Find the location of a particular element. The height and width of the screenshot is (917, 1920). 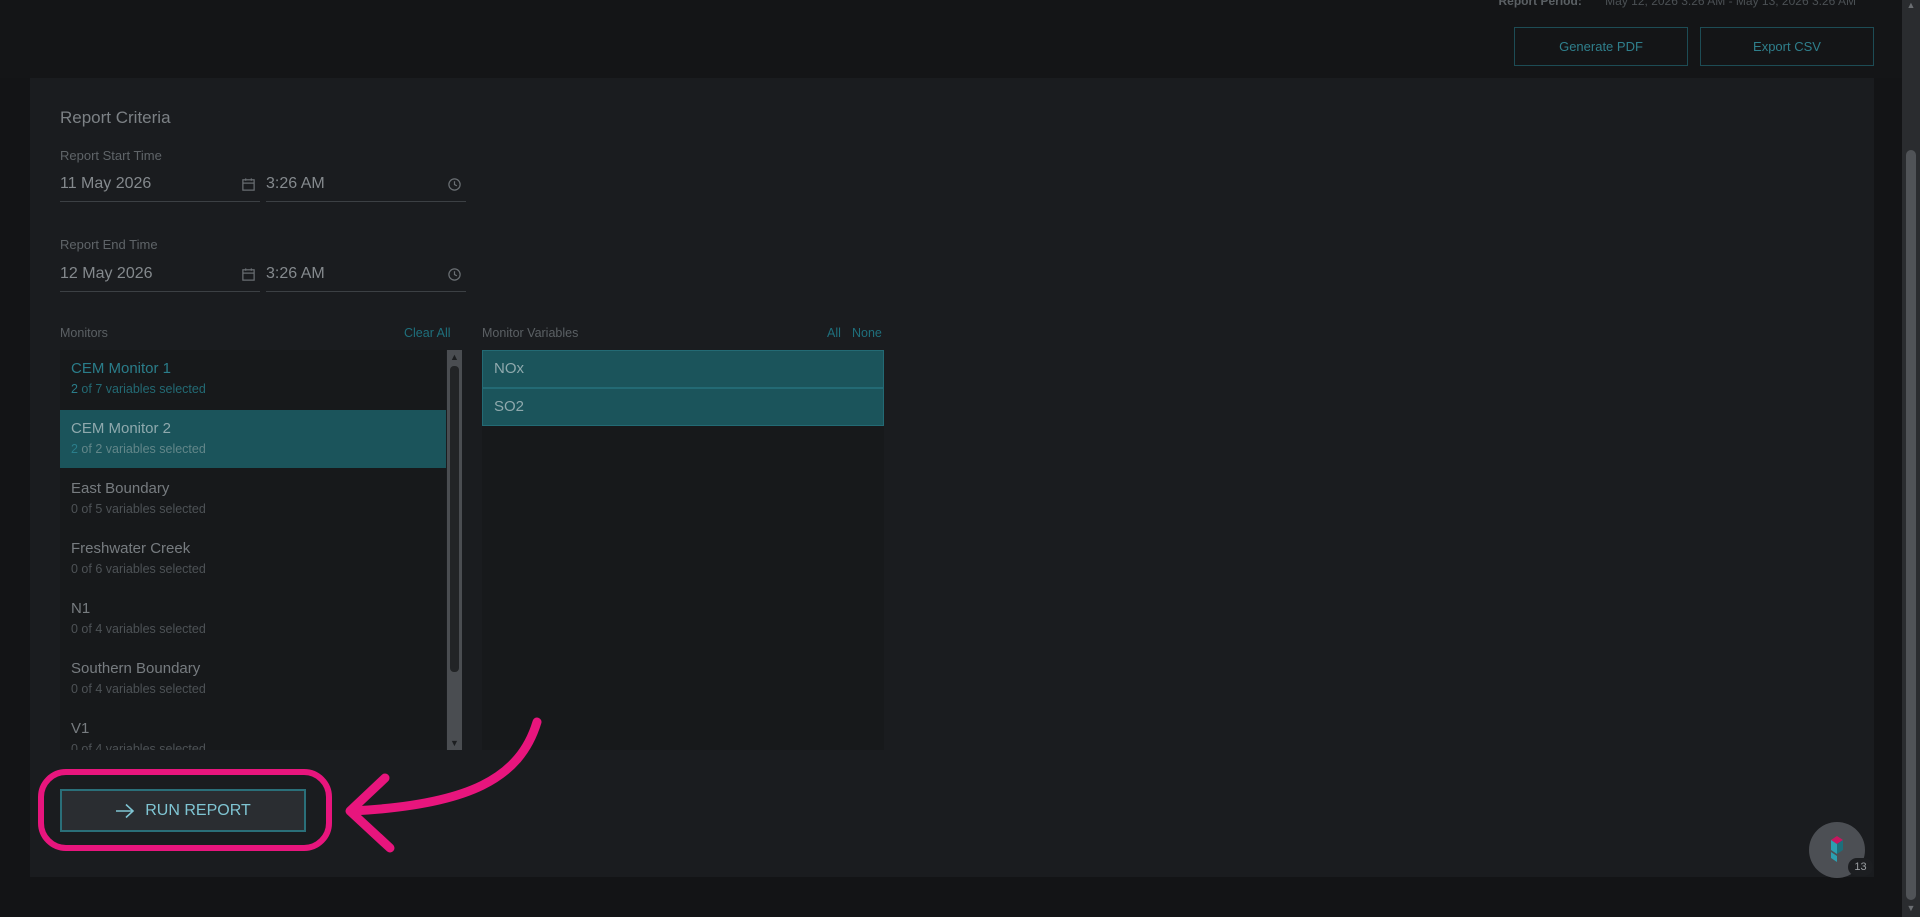

start-date-field: 11 May 2026 is located at coordinates (160, 187).